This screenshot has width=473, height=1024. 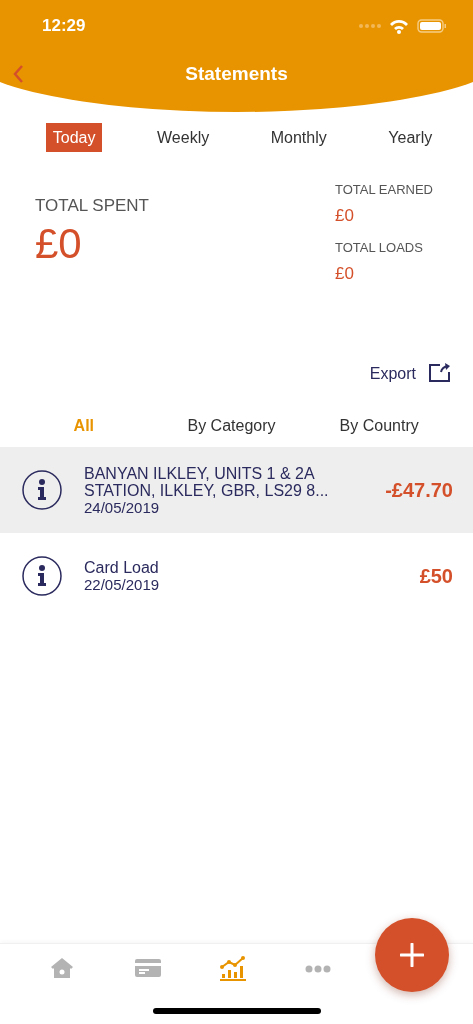 I want to click on nav-tab, so click(x=232, y=969).